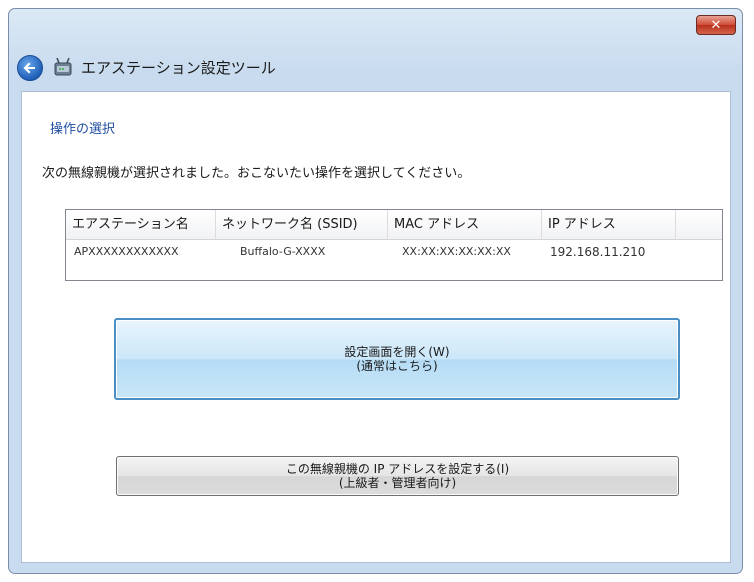 This screenshot has height=582, width=754. I want to click on cell-ssid: Buffalo-G-XXXX, so click(283, 251).